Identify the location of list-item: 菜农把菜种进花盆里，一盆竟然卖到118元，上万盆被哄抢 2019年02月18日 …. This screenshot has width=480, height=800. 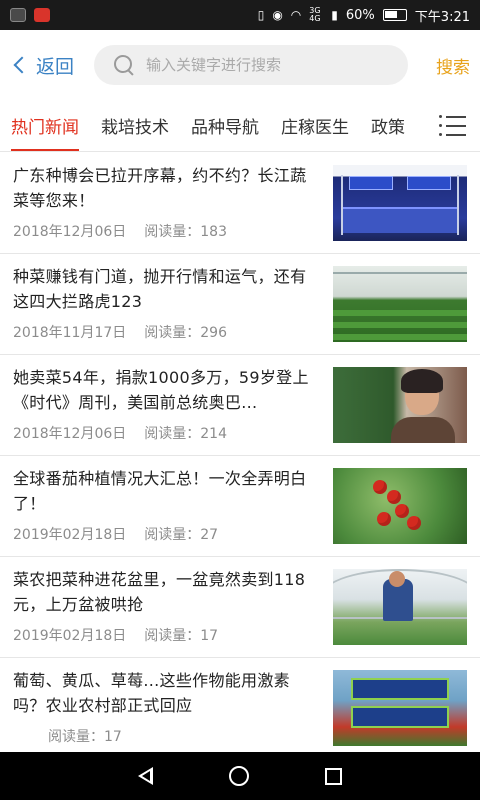
(240, 607).